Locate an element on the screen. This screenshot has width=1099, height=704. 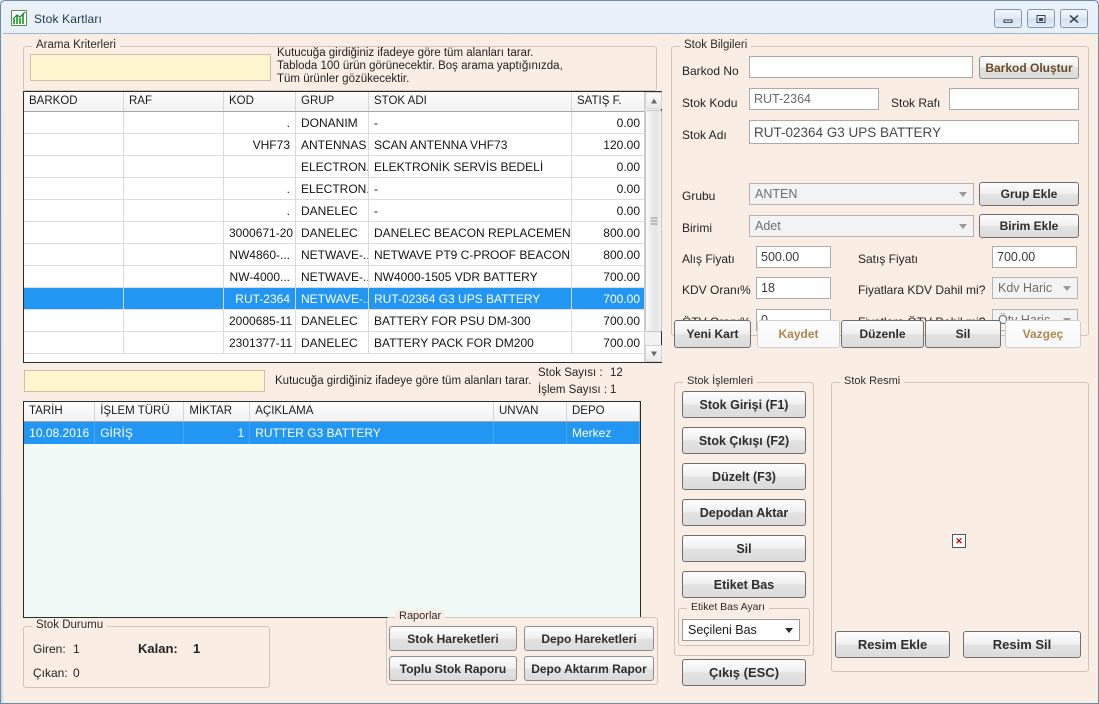
depo-hareketleri-button: Depo Hareketleri is located at coordinates (589, 638).